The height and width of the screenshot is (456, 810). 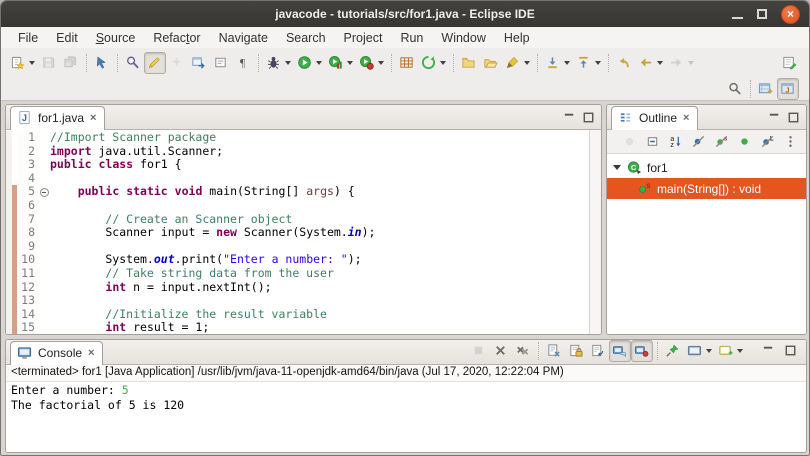 I want to click on outline-node-for1: Cfor1, so click(x=706, y=167).